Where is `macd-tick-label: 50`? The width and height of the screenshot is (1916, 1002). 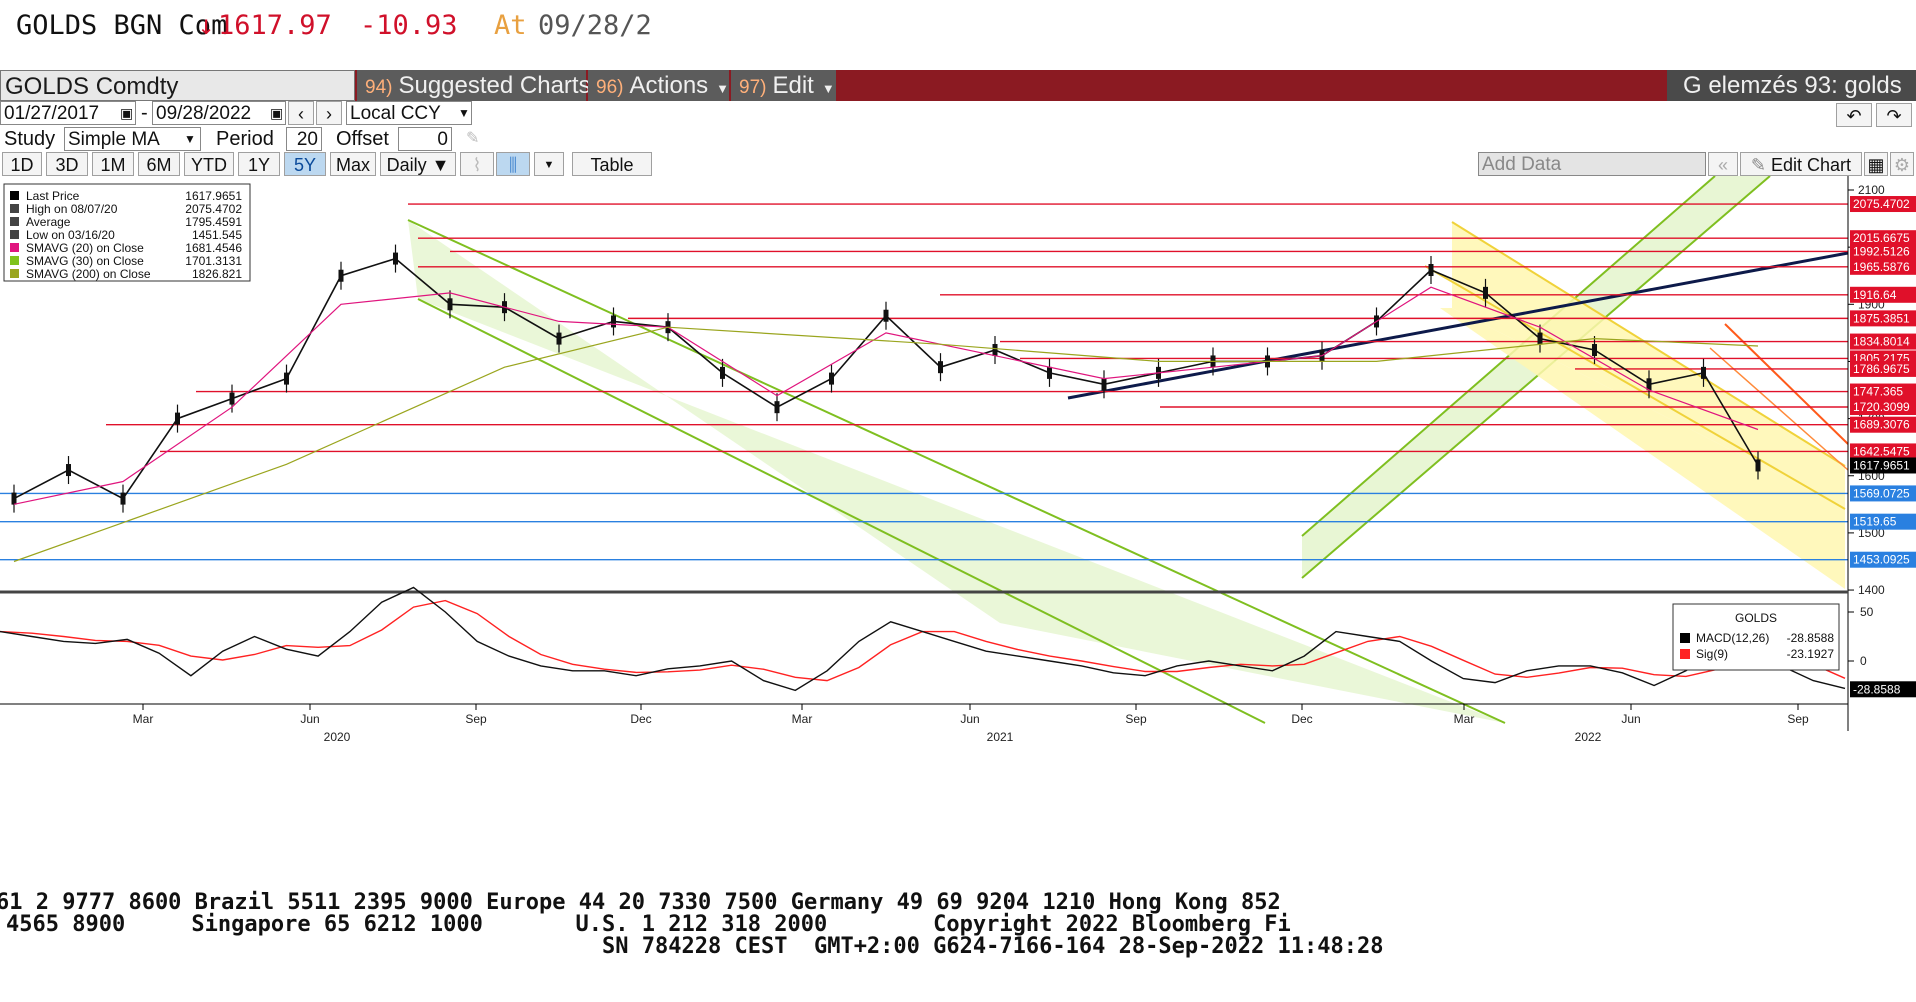 macd-tick-label: 50 is located at coordinates (1867, 612).